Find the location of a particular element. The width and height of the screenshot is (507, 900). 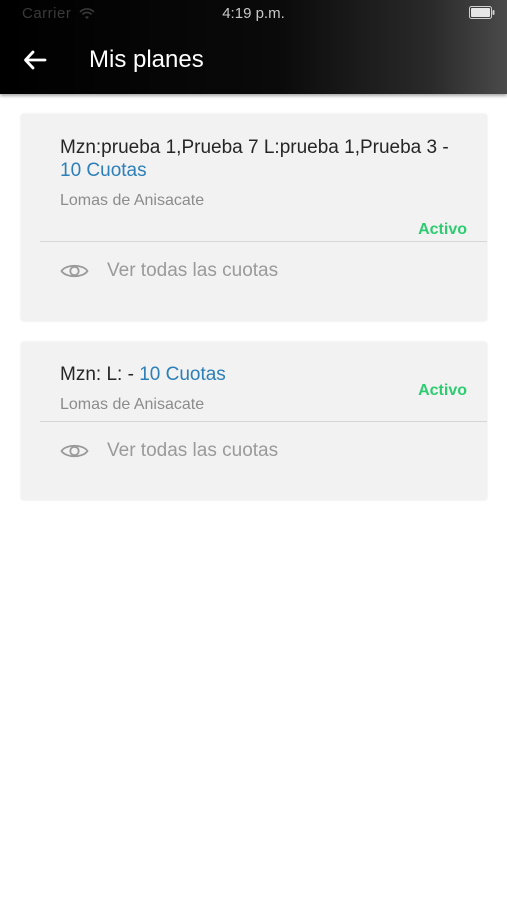

status-time: 4:19 p.m. is located at coordinates (253, 13).